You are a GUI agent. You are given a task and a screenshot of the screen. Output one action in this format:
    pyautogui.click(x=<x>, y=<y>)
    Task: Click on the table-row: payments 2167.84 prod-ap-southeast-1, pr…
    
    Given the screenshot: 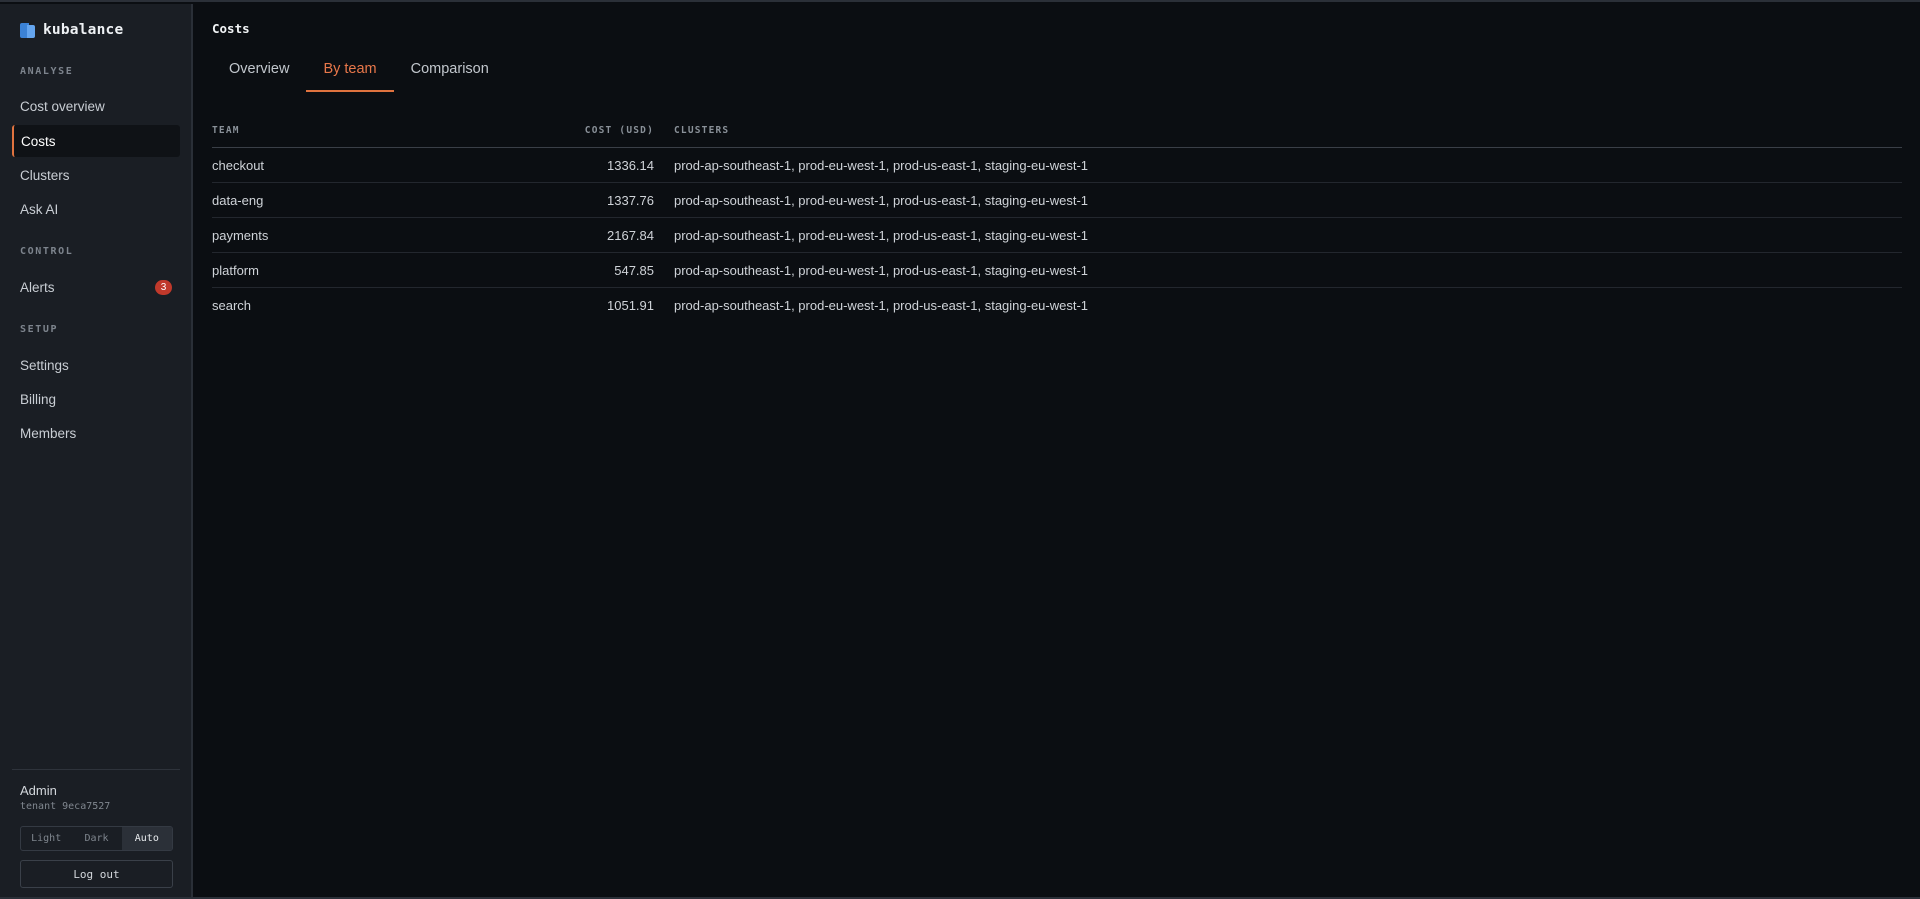 What is the action you would take?
    pyautogui.click(x=1057, y=235)
    